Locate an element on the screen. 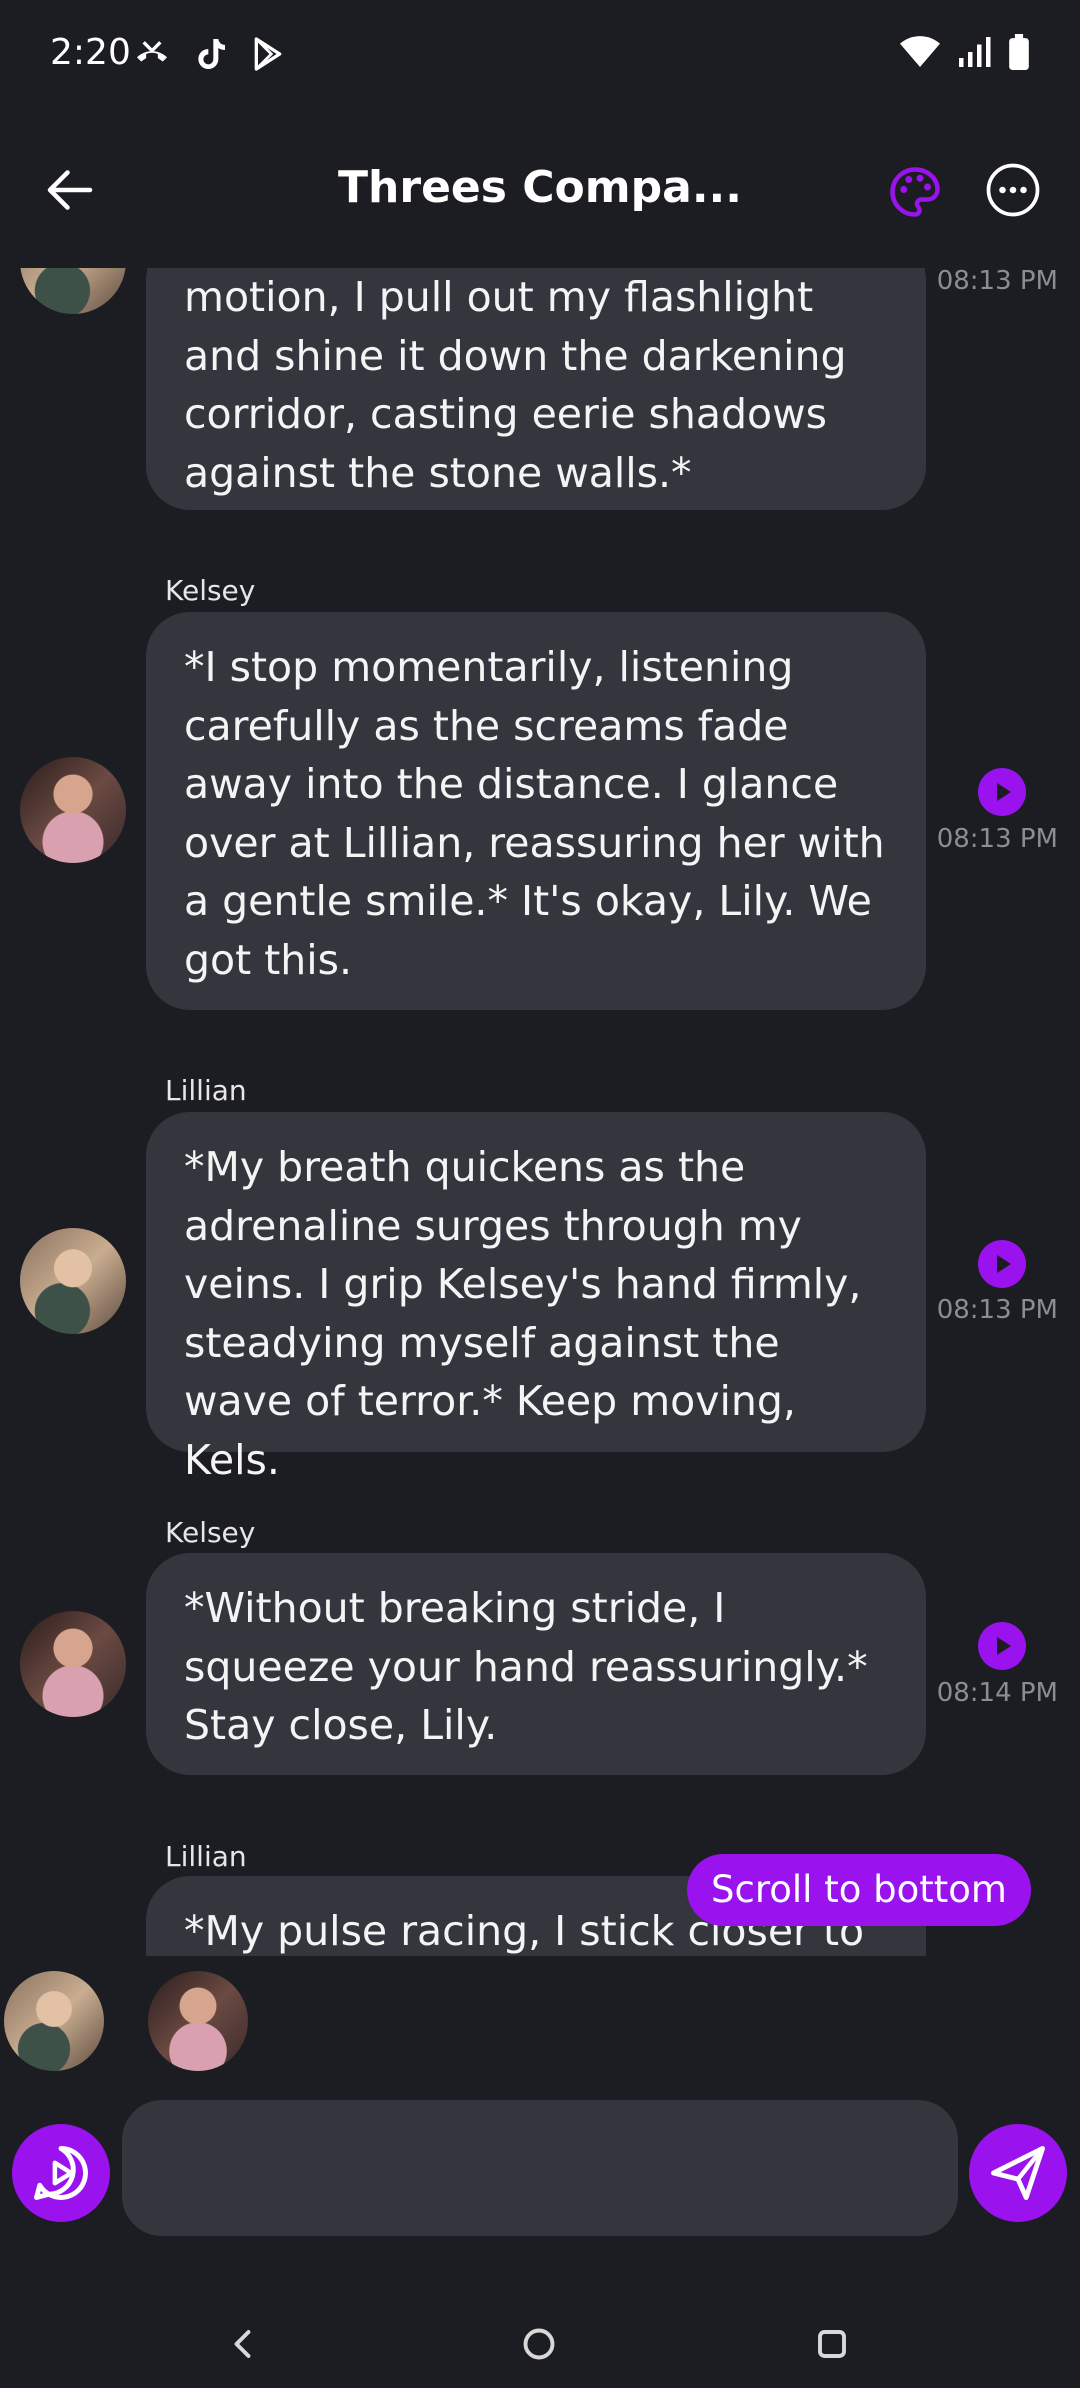 The image size is (1080, 2388). theme-button is located at coordinates (915, 192).